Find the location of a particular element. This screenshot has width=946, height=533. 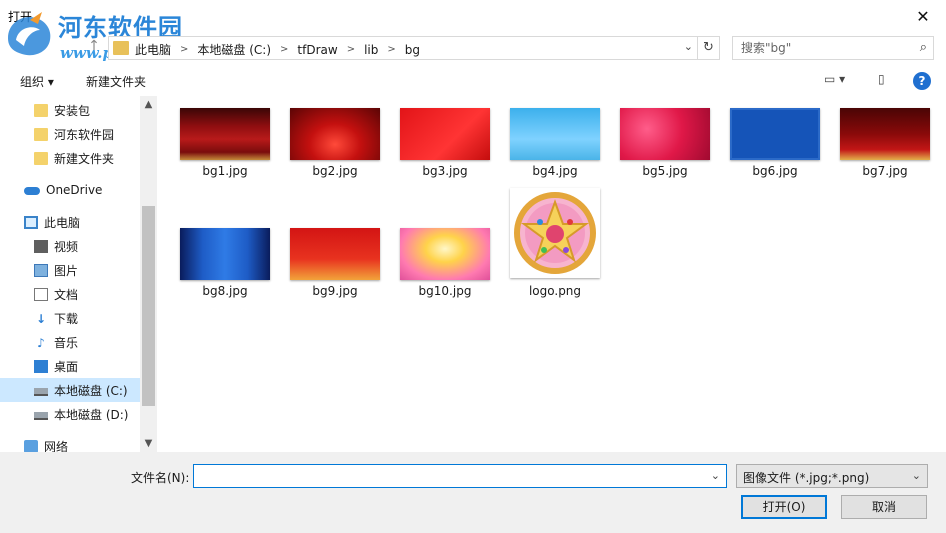

filename-combo: ⌄ is located at coordinates (460, 476).